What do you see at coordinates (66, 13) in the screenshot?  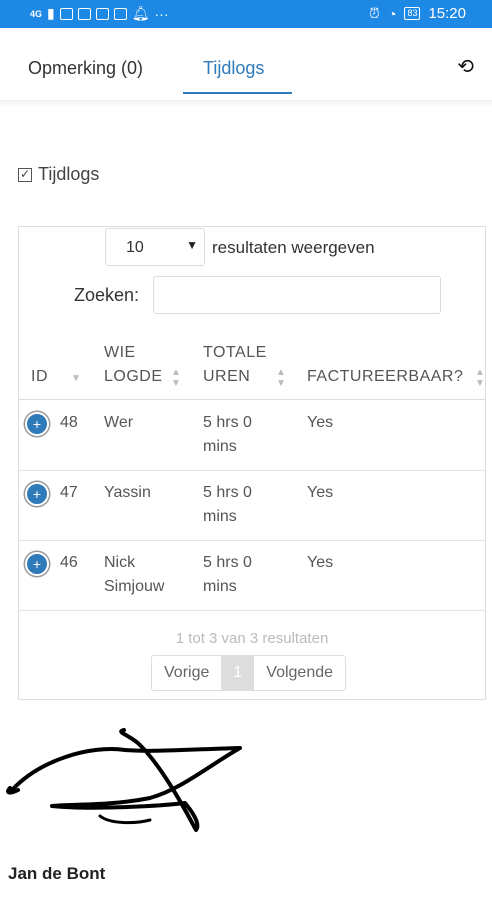 I see `notification-icon` at bounding box center [66, 13].